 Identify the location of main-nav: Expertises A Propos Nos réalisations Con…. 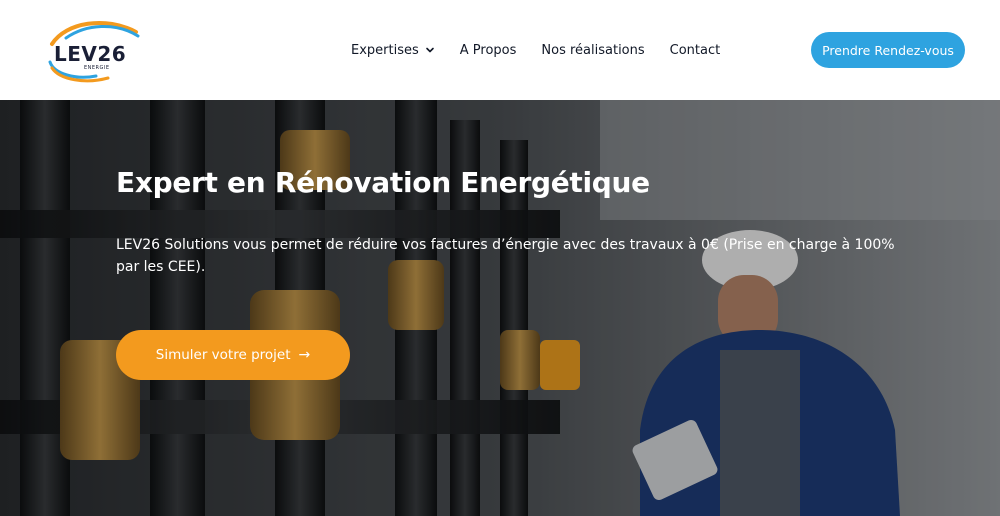
(535, 50).